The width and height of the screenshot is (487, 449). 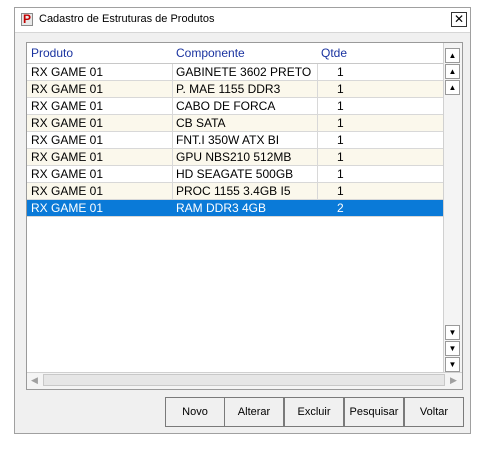 I want to click on app-icon: P, so click(x=27, y=19).